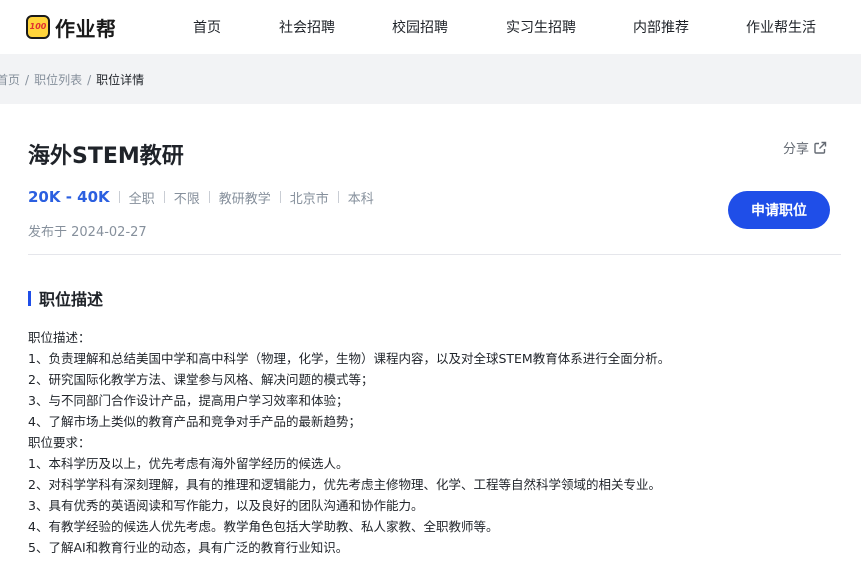  What do you see at coordinates (263, 526) in the screenshot?
I see `description-line: 4、有教学经验的候选人优先考虑。教学角色包括大学助教、私人家教、全职教师等。` at bounding box center [263, 526].